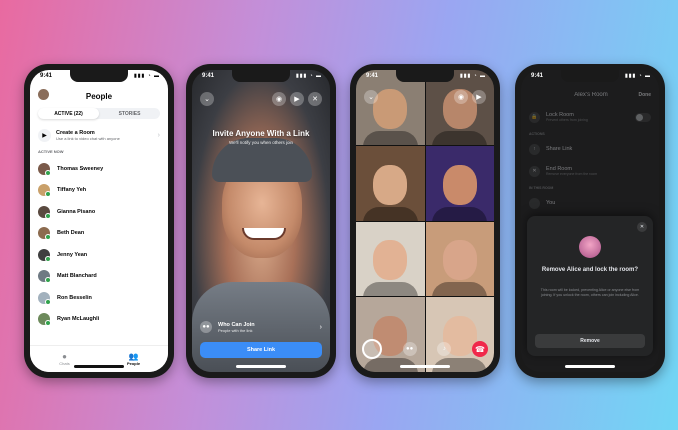  Describe the element at coordinates (567, 120) in the screenshot. I see `lock-room-subtitle: Prevent others from joining` at that location.